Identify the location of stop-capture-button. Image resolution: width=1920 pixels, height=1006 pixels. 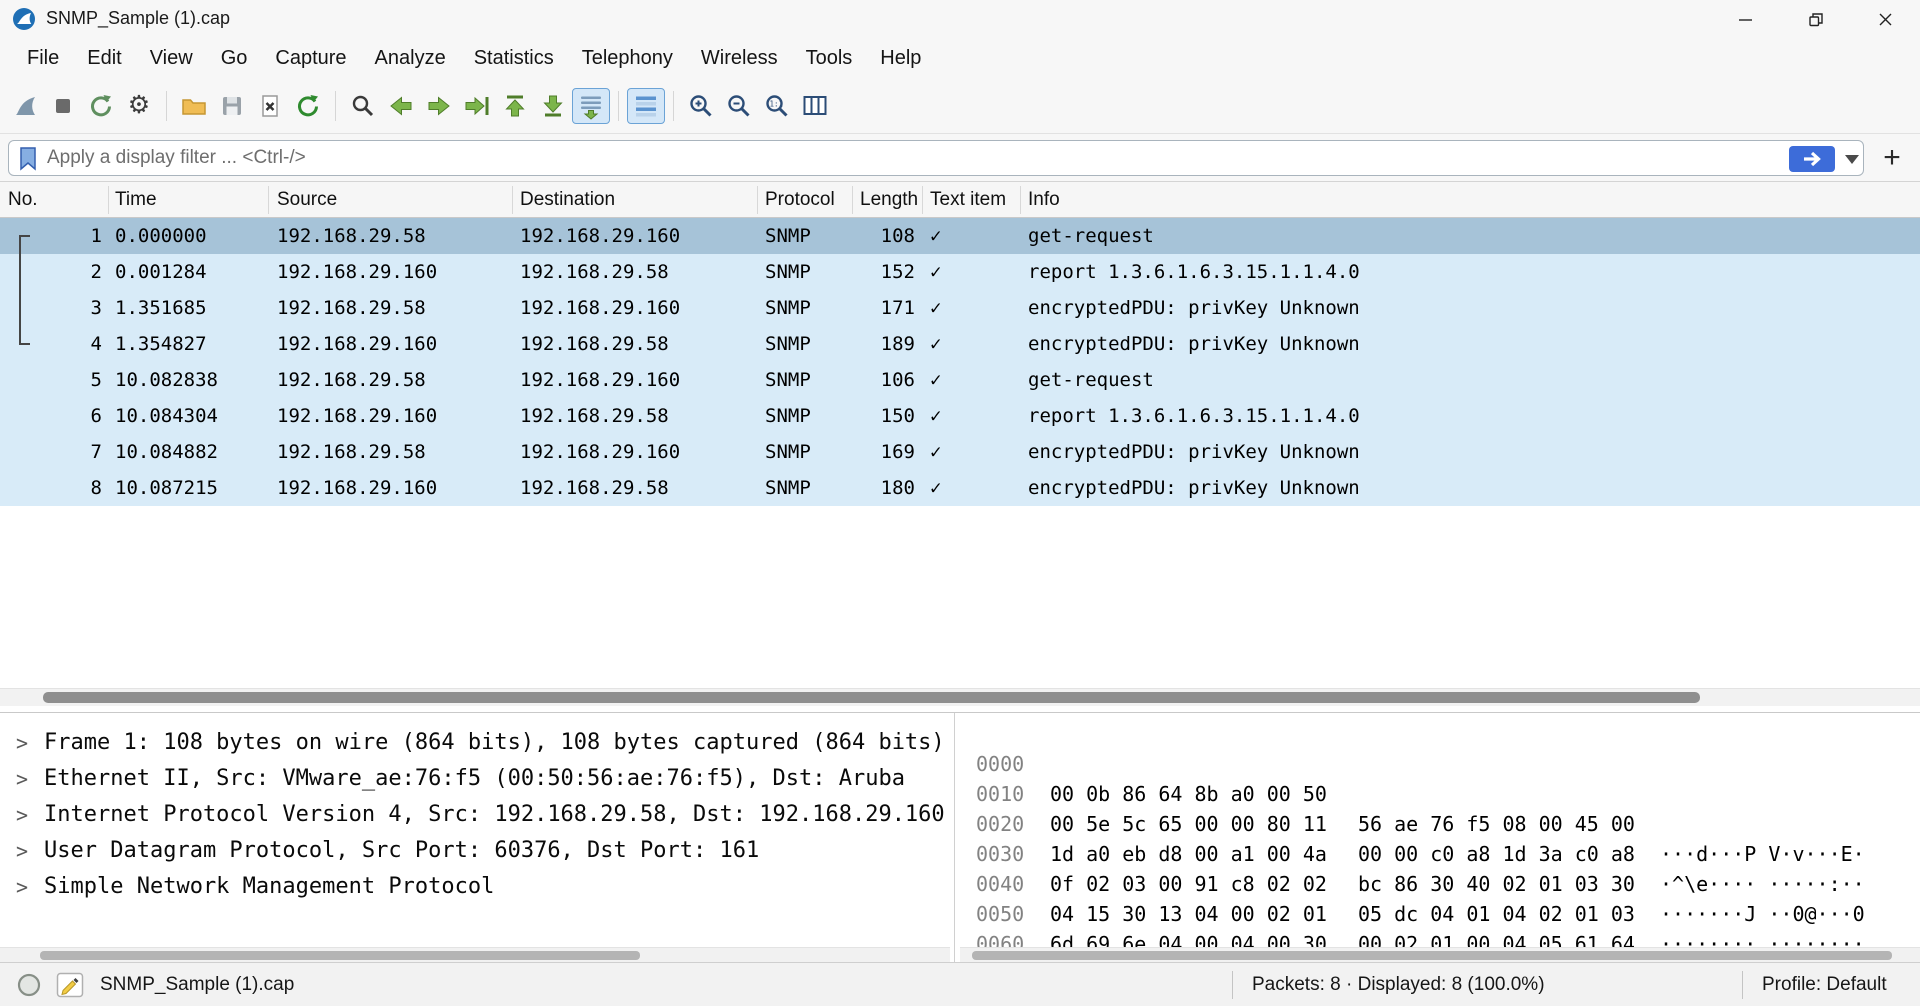
(63, 106).